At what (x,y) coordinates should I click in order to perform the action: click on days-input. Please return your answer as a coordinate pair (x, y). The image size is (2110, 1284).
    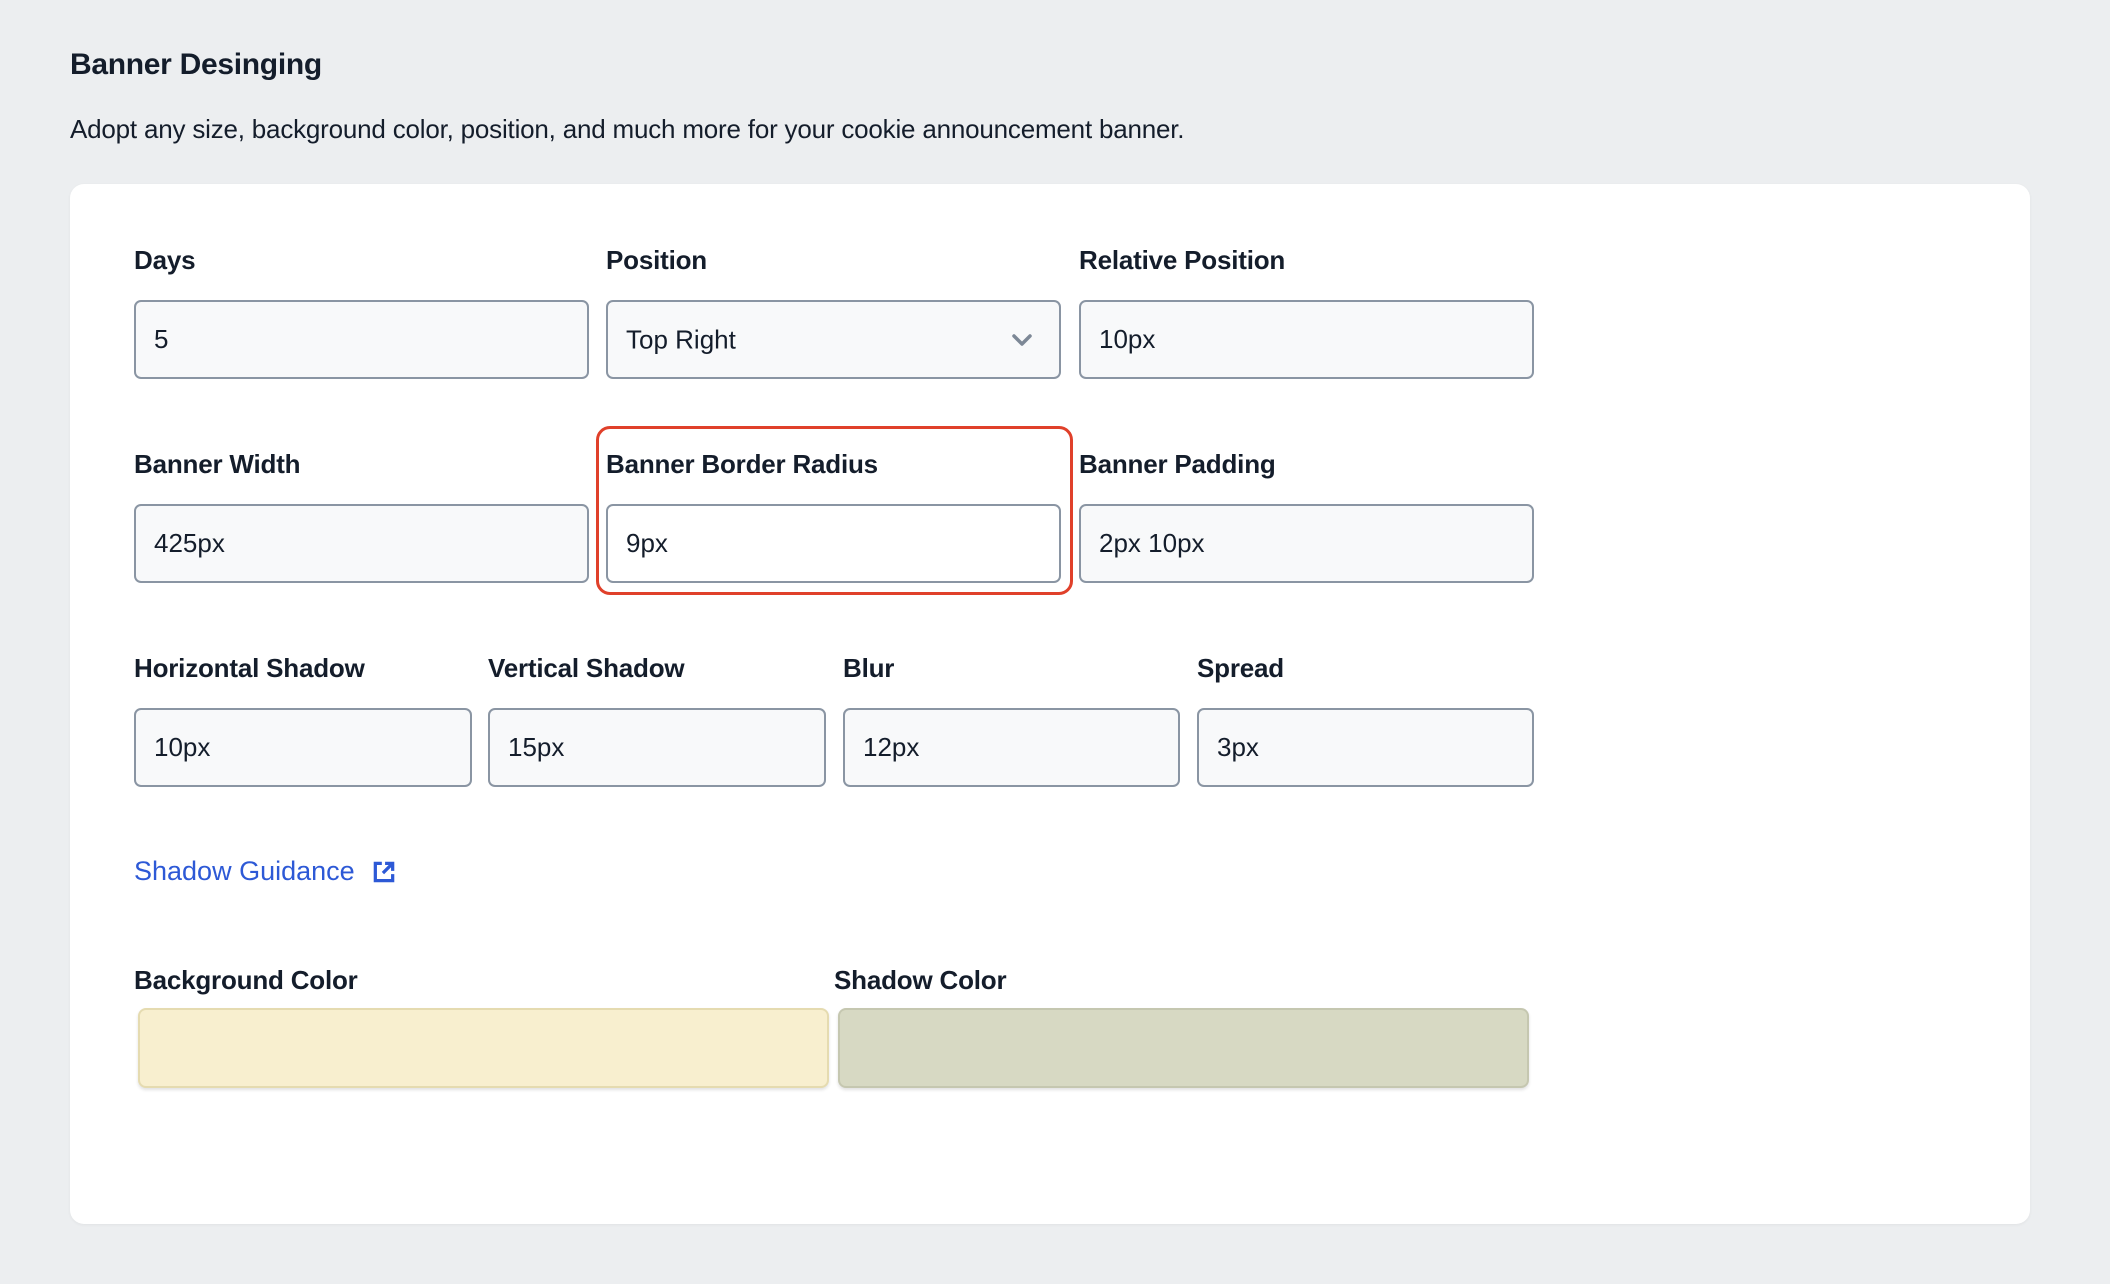
    Looking at the image, I should click on (361, 339).